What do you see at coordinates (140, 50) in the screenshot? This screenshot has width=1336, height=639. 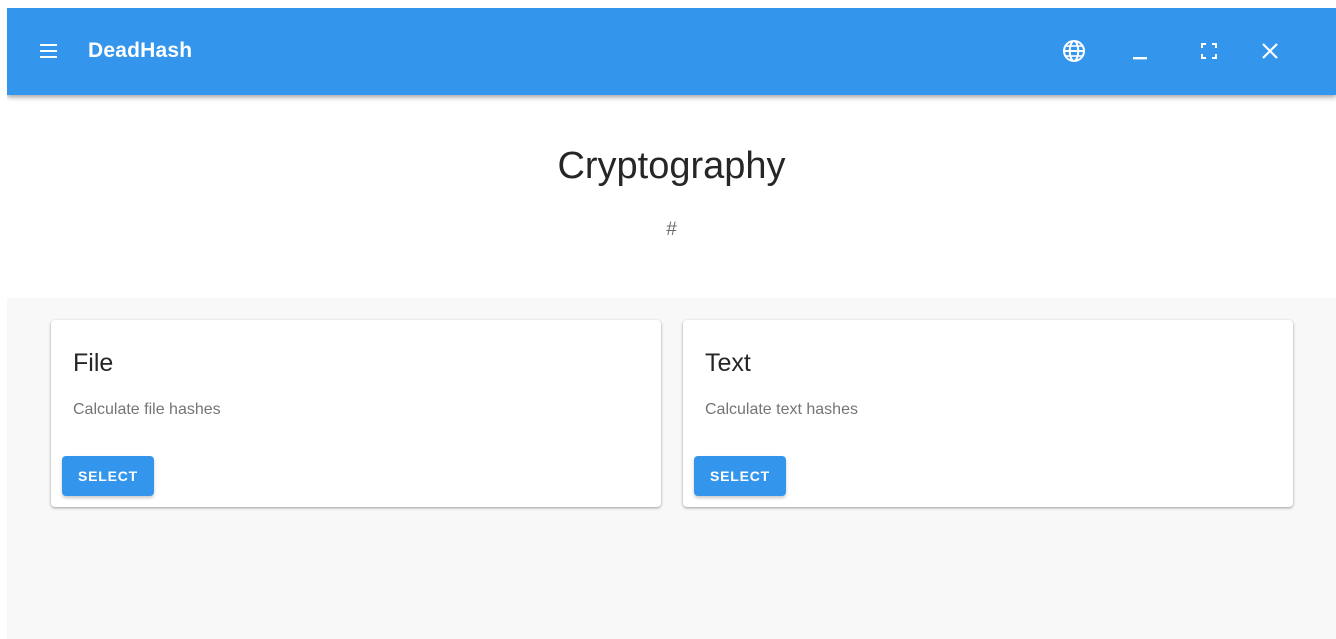 I see `app-title: DeadHash` at bounding box center [140, 50].